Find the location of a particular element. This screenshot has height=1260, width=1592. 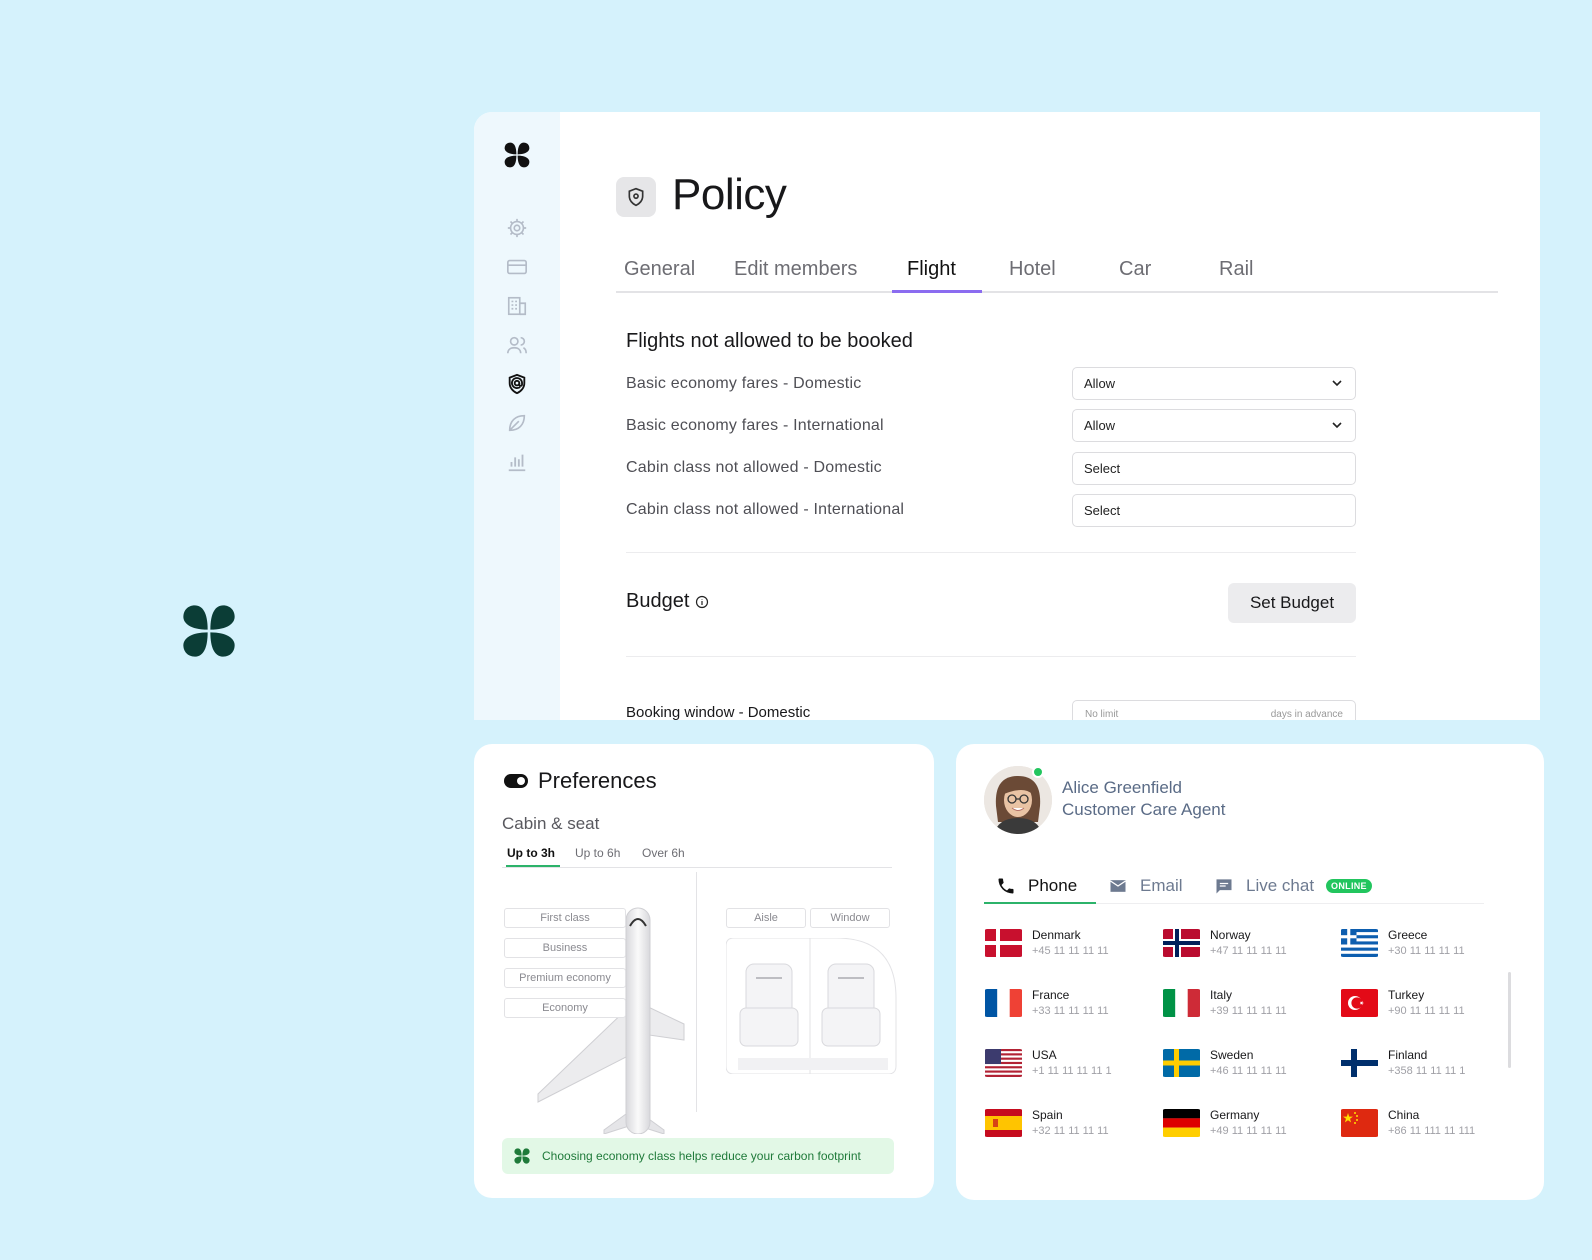

tab-phone: Phone is located at coordinates (1036, 886).